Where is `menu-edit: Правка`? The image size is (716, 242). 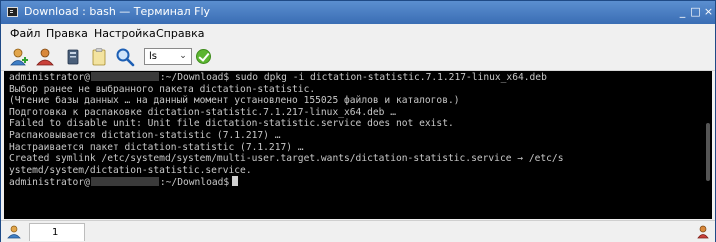
menu-edit: Правка is located at coordinates (67, 33).